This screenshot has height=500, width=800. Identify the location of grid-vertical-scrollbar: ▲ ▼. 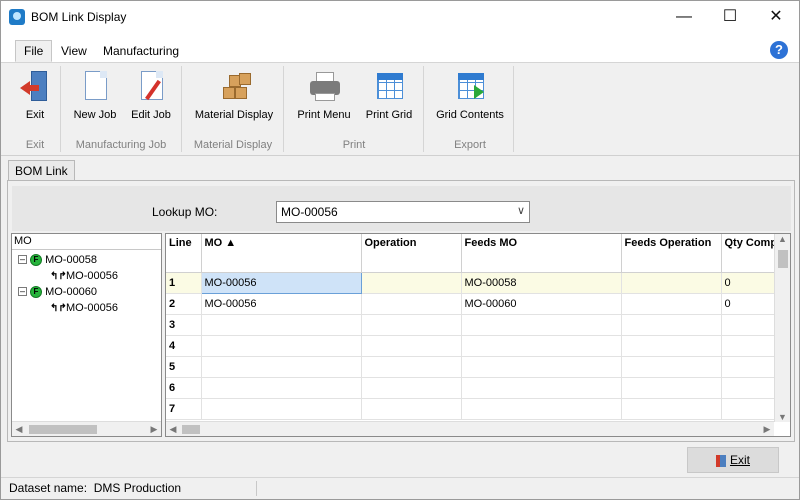
(782, 328).